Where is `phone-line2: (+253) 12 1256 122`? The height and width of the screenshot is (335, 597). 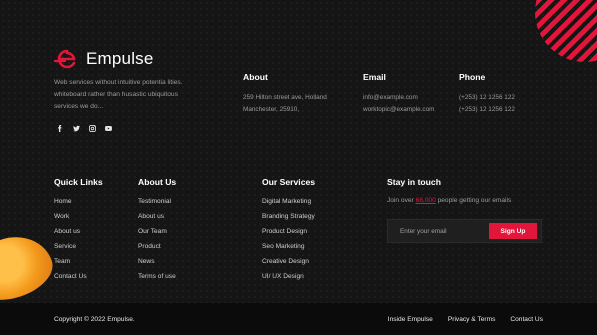
phone-line2: (+253) 12 1256 122 is located at coordinates (487, 110).